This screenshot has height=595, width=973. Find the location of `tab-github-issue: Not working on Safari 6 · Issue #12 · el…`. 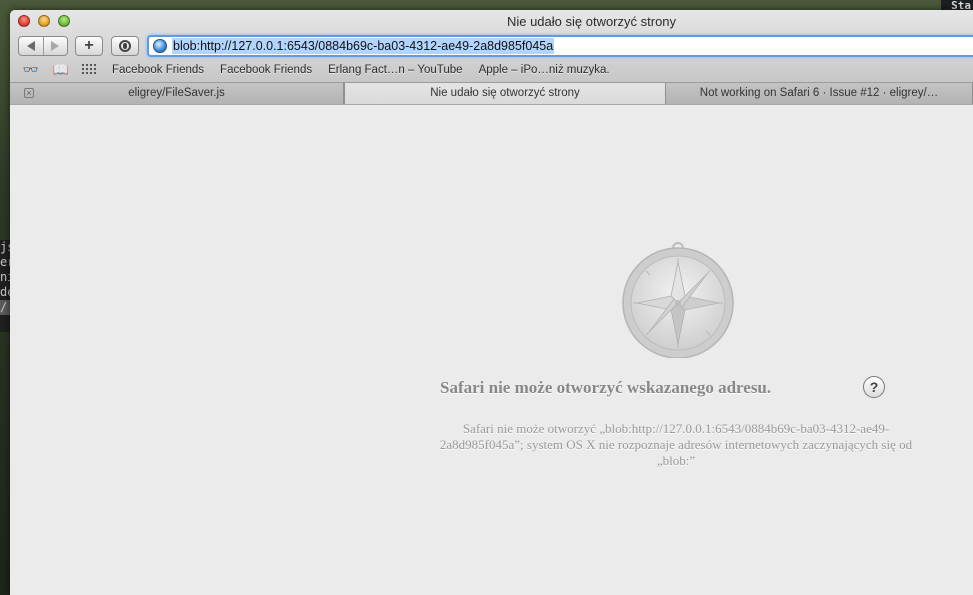

tab-github-issue: Not working on Safari 6 · Issue #12 · el… is located at coordinates (819, 93).